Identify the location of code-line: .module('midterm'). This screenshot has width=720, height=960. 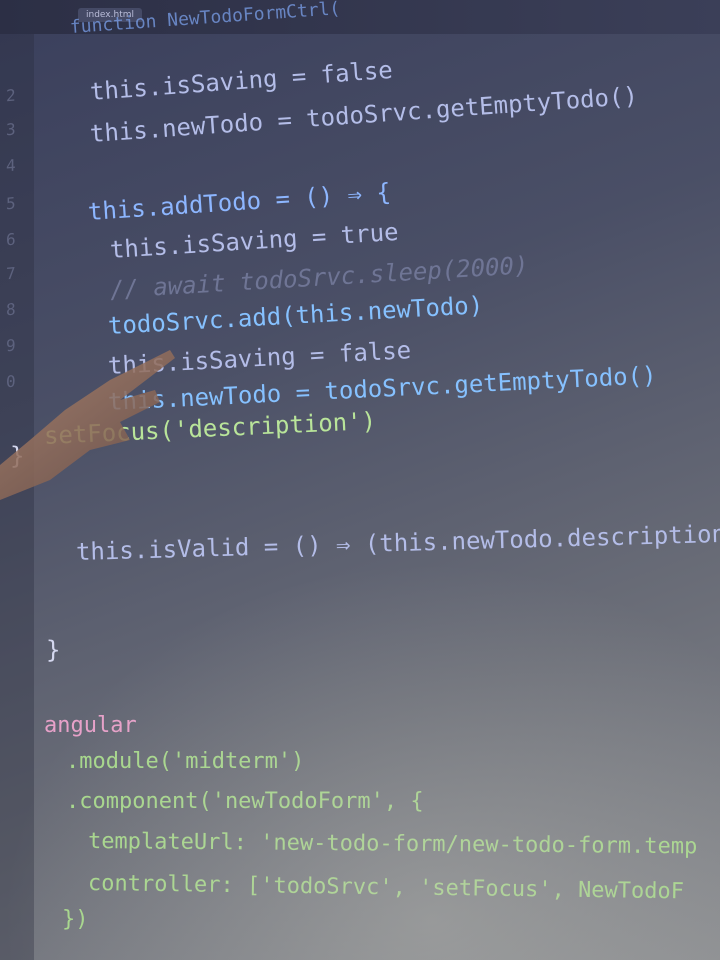
(185, 761).